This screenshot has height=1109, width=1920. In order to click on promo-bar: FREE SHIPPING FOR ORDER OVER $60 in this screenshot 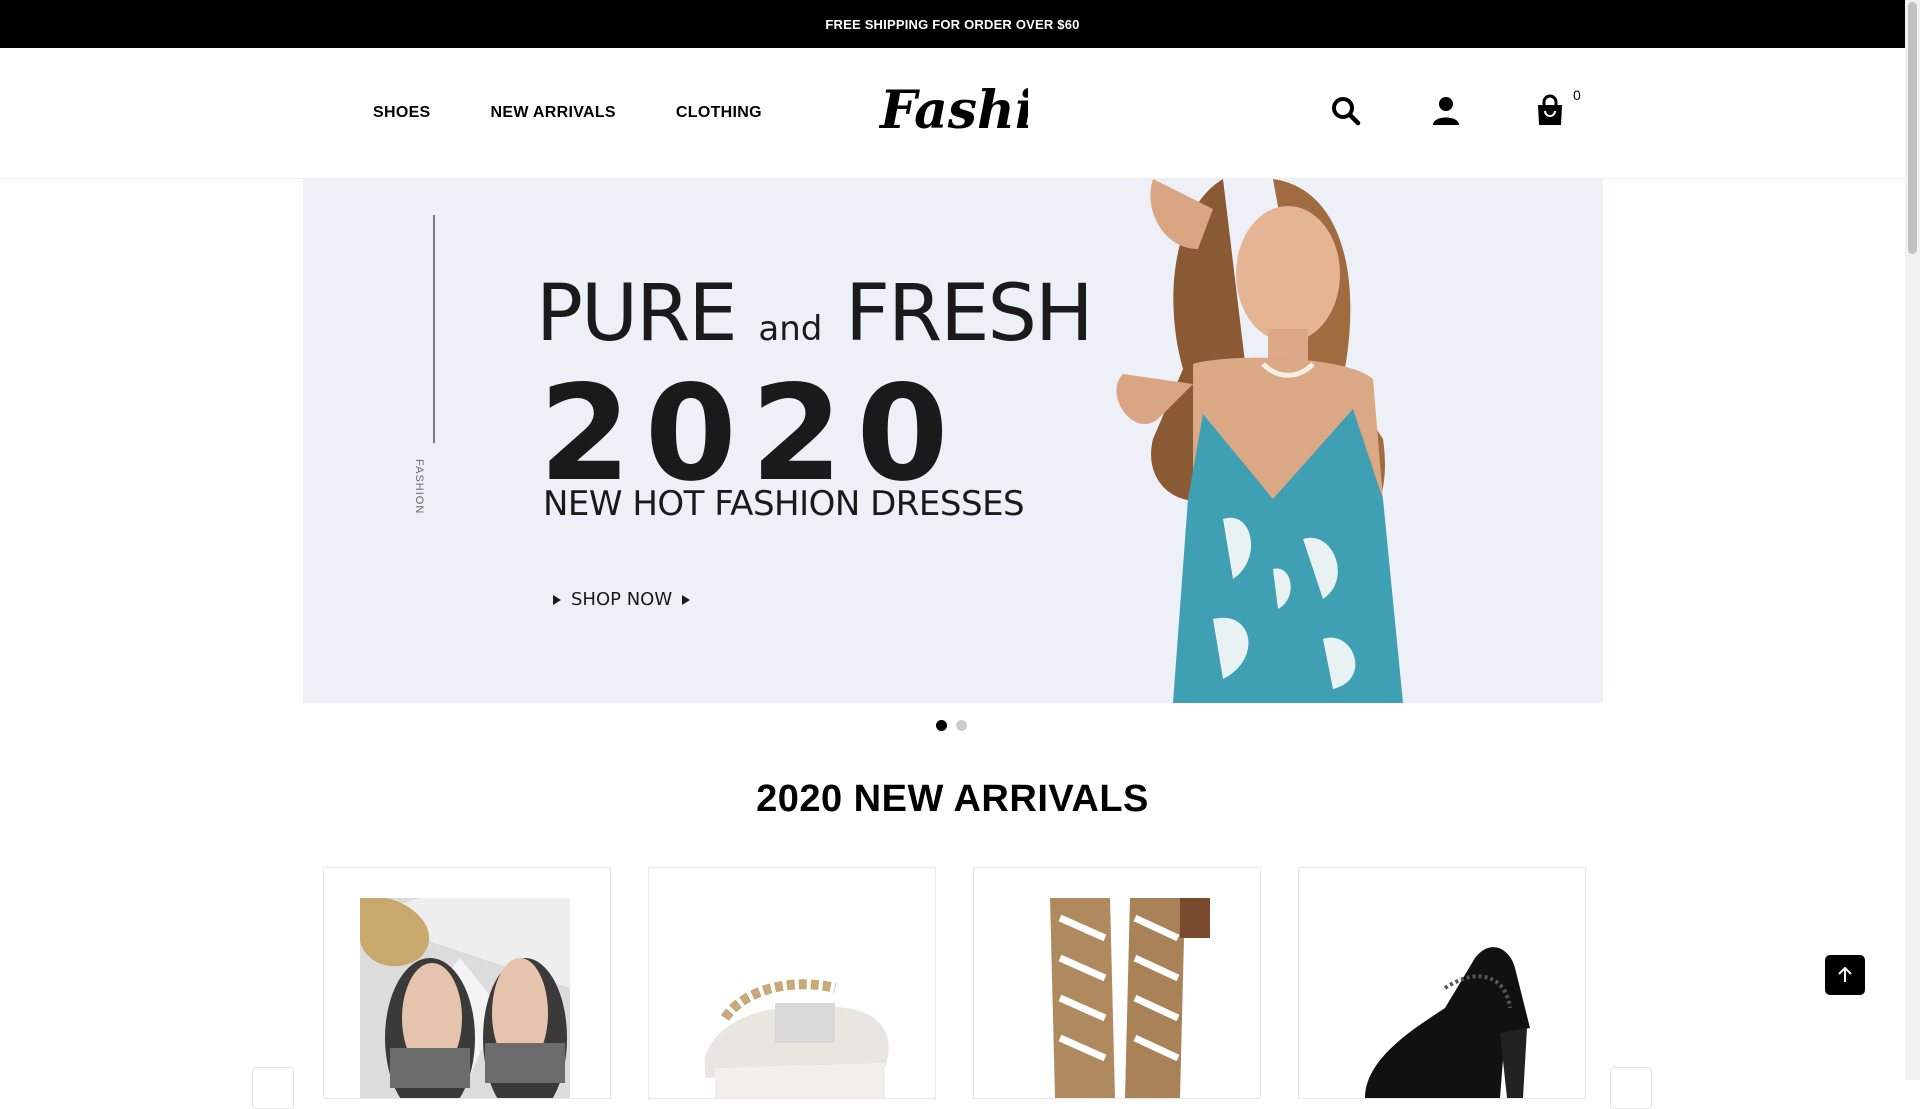, I will do `click(952, 24)`.